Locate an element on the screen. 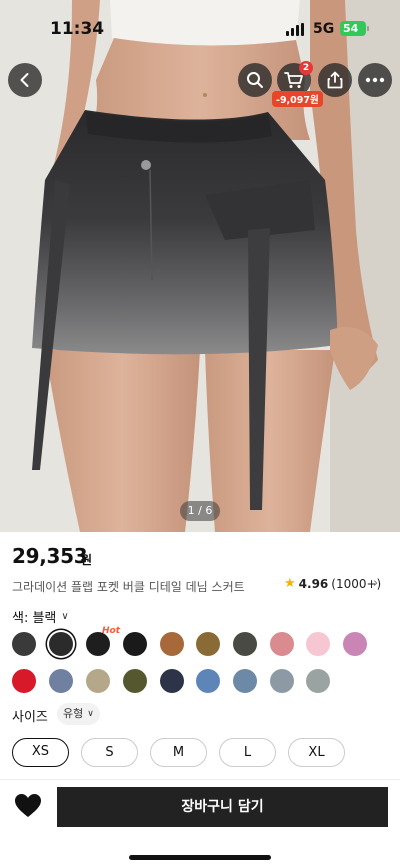 Image resolution: width=400 pixels, height=867 pixels. back-button is located at coordinates (25, 80).